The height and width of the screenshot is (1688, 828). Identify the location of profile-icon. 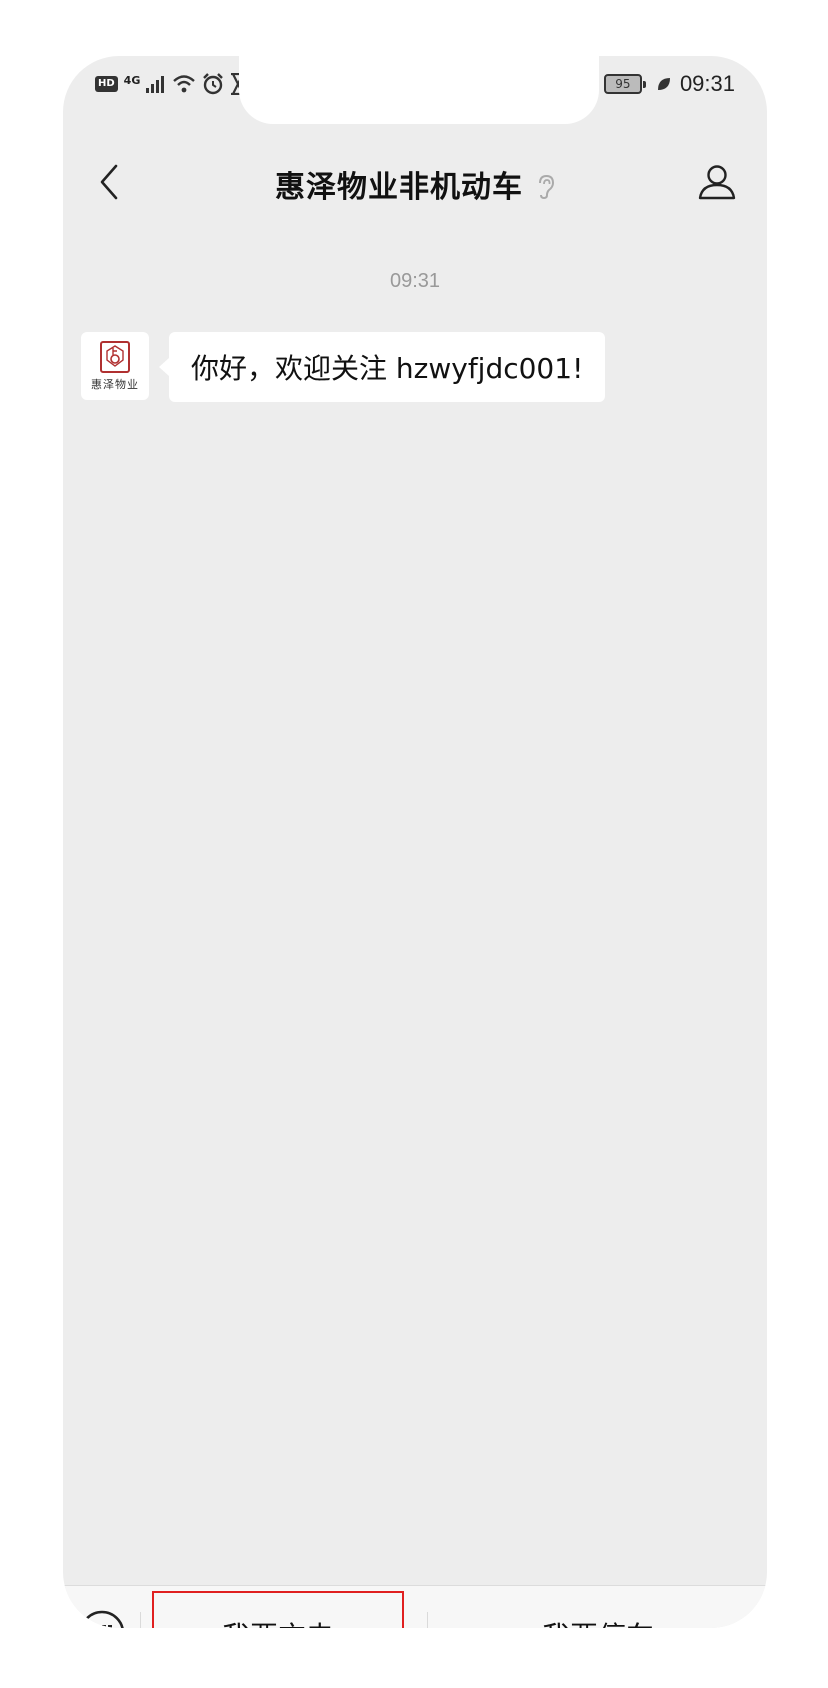
(717, 182).